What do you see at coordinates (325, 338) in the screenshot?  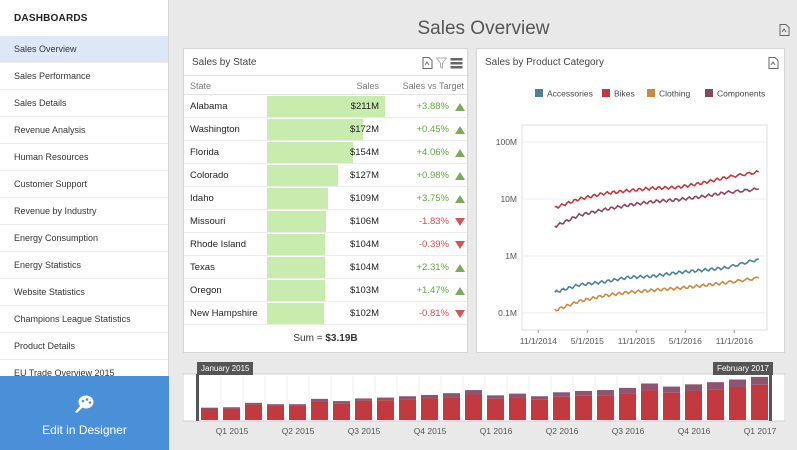 I see `sum-footer: Sum = $3.19B` at bounding box center [325, 338].